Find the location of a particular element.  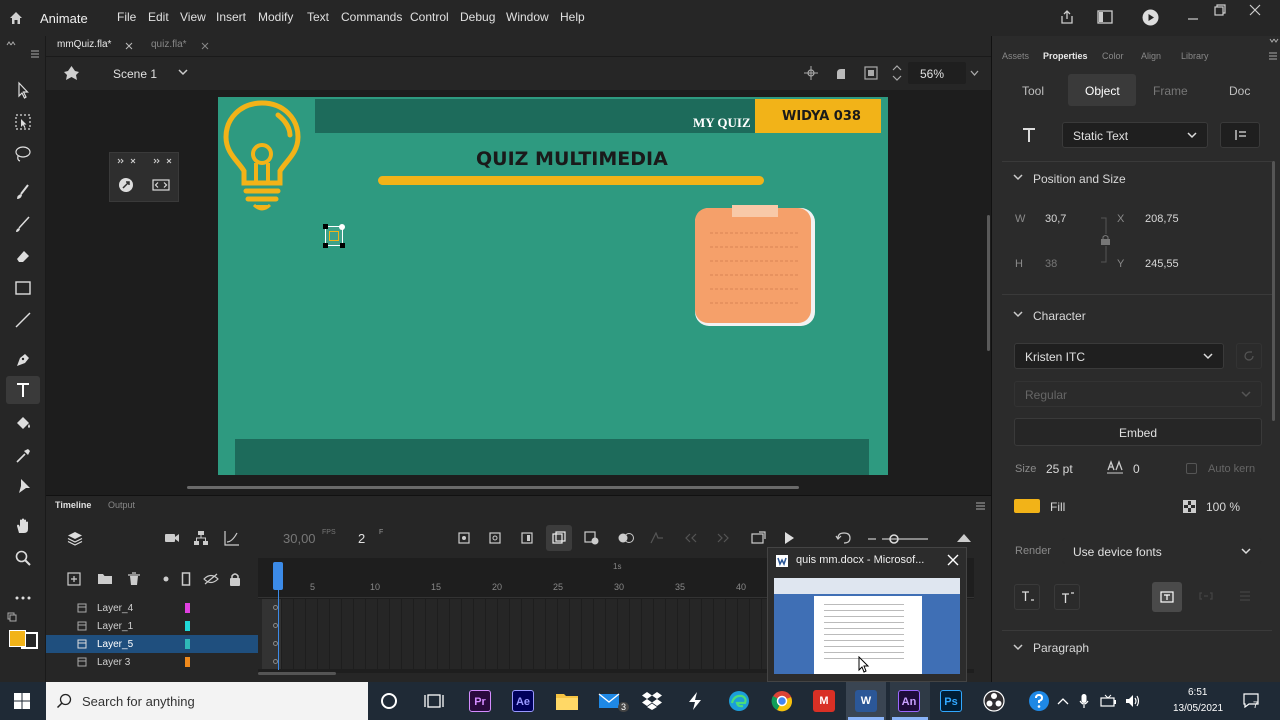

zoom-tool-icon is located at coordinates (23, 558).